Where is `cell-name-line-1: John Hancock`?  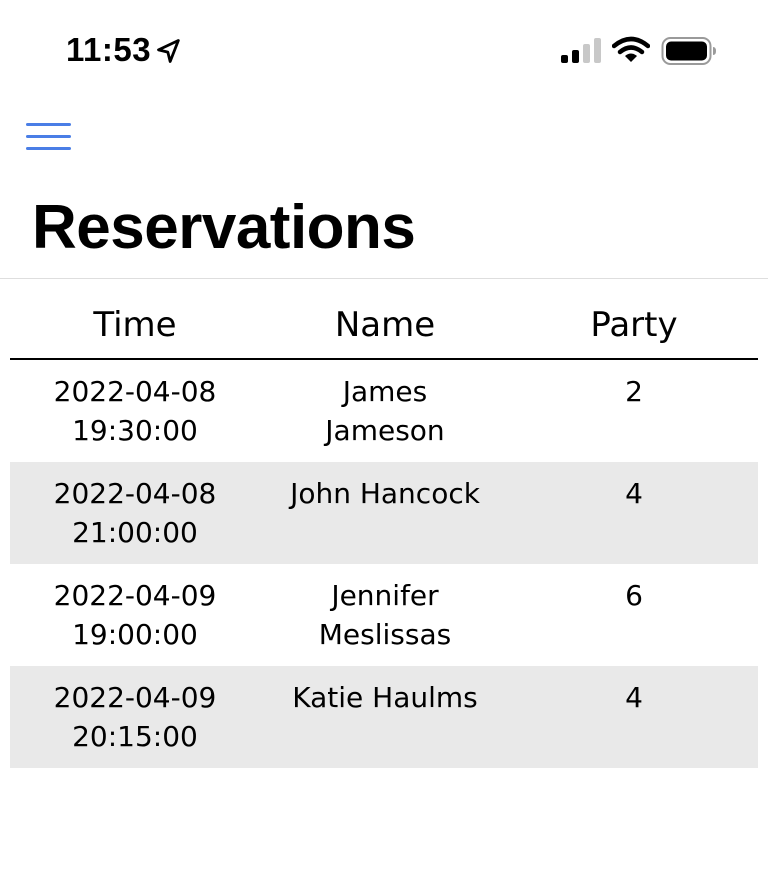
cell-name-line-1: John Hancock is located at coordinates (385, 493).